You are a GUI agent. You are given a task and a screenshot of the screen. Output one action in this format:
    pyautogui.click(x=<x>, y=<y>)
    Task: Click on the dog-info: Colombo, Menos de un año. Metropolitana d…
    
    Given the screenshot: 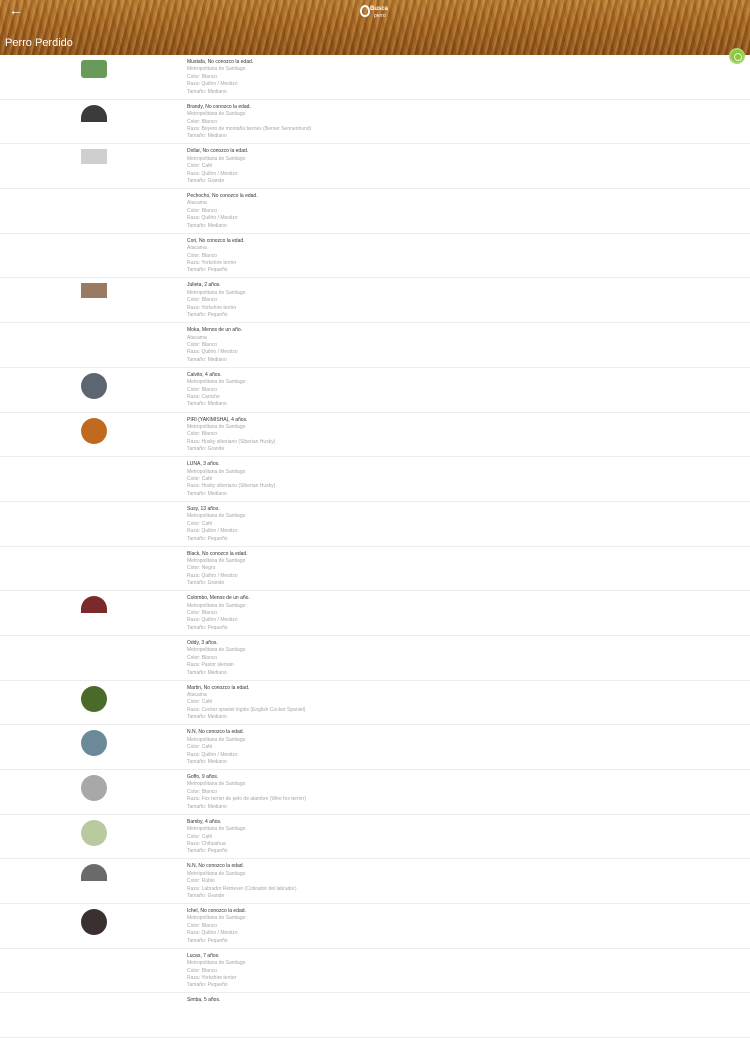 What is the action you would take?
    pyautogui.click(x=218, y=613)
    